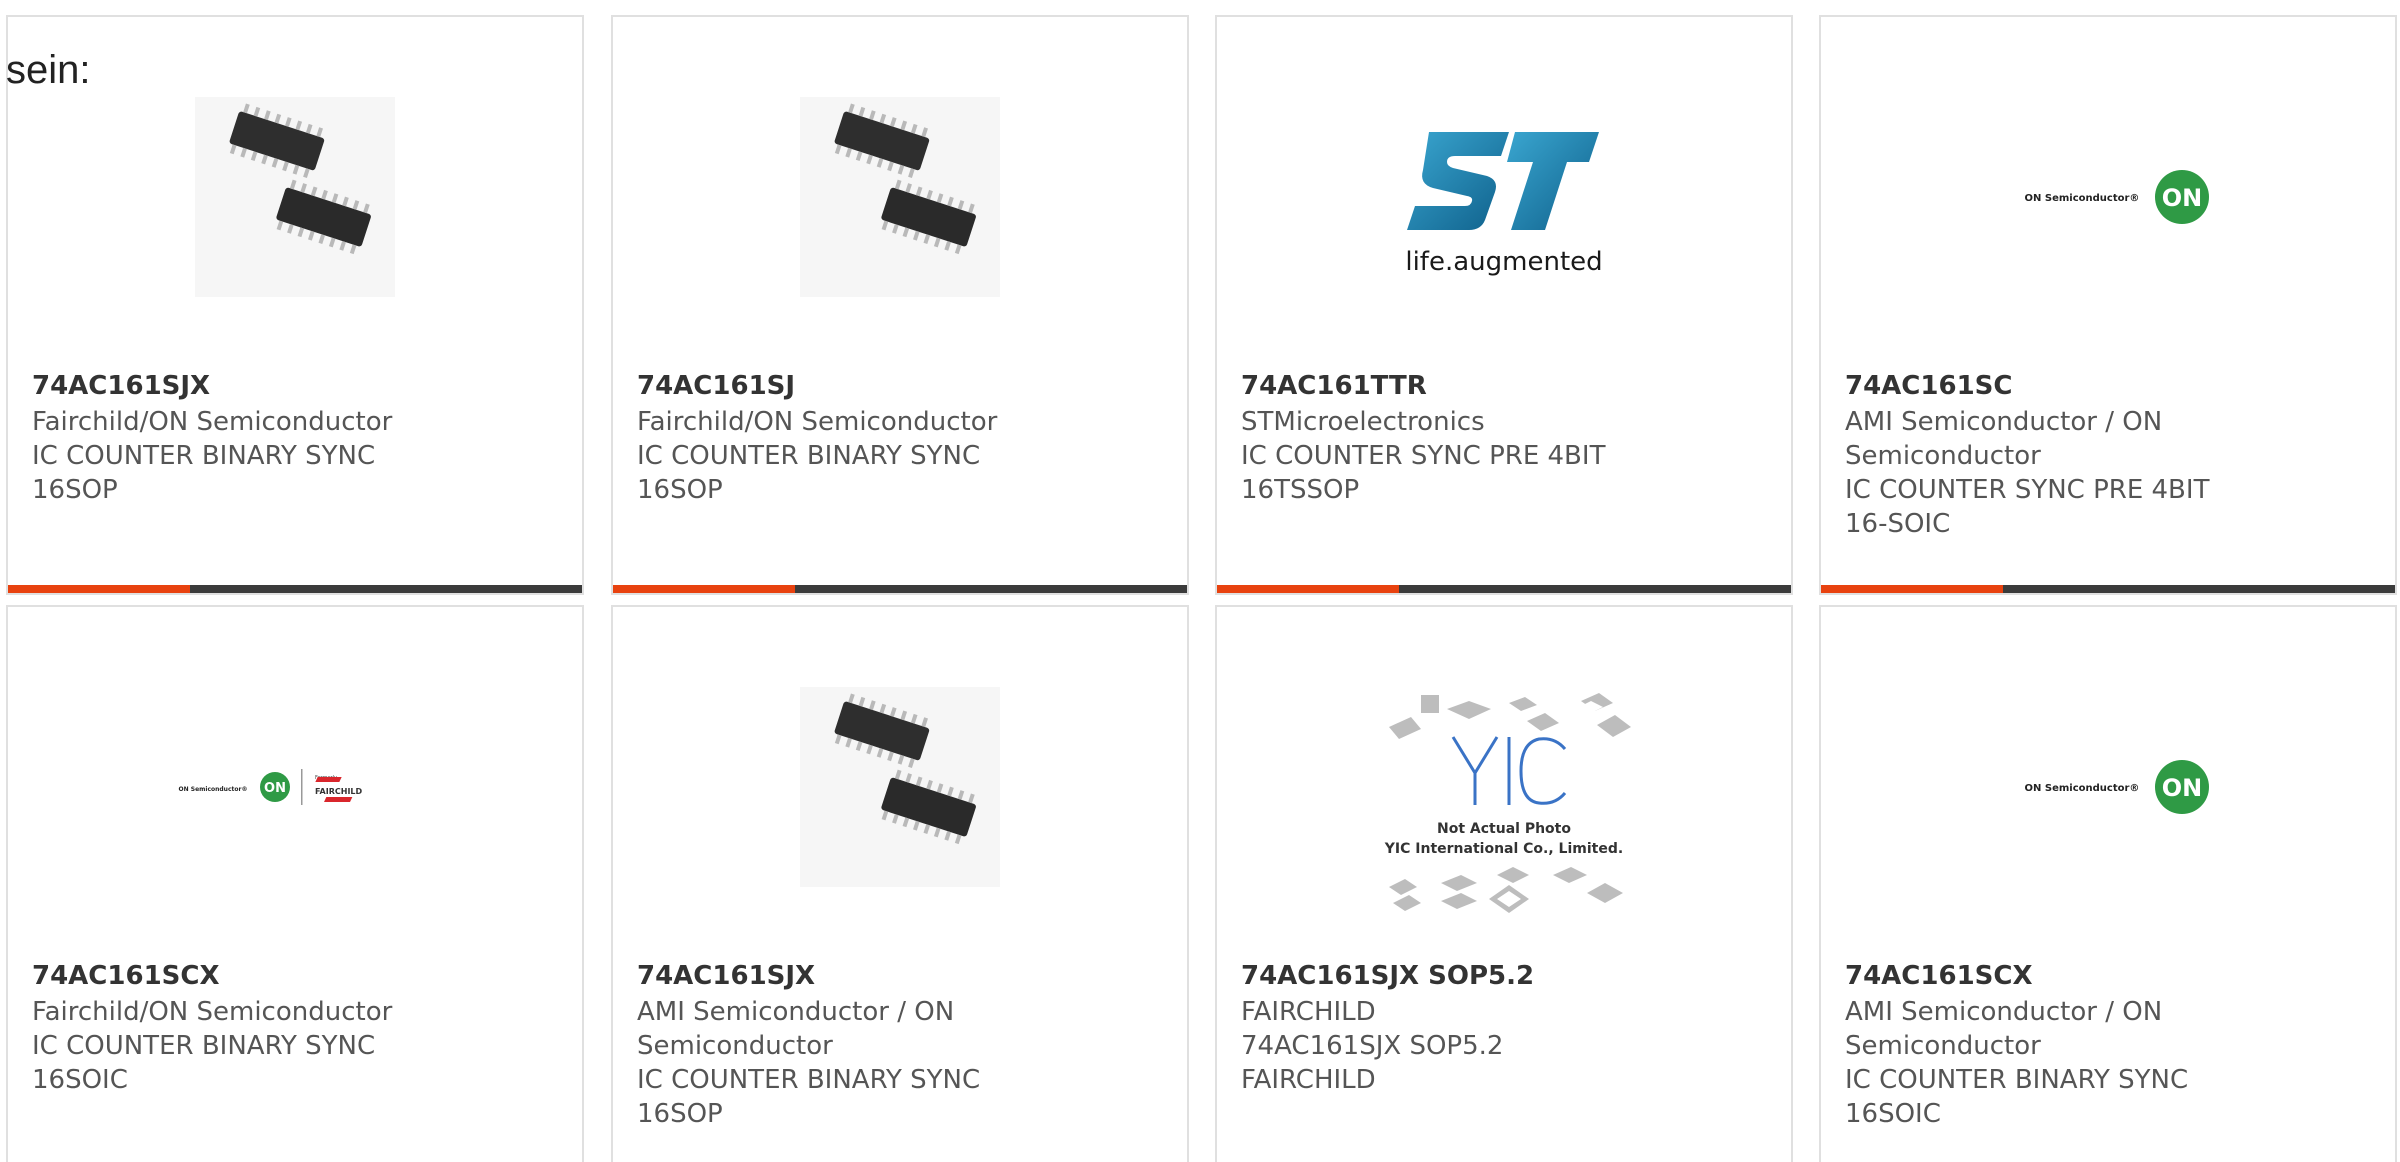 The height and width of the screenshot is (1162, 2400). What do you see at coordinates (1308, 1012) in the screenshot?
I see `manufacturer: FAIRCHILD` at bounding box center [1308, 1012].